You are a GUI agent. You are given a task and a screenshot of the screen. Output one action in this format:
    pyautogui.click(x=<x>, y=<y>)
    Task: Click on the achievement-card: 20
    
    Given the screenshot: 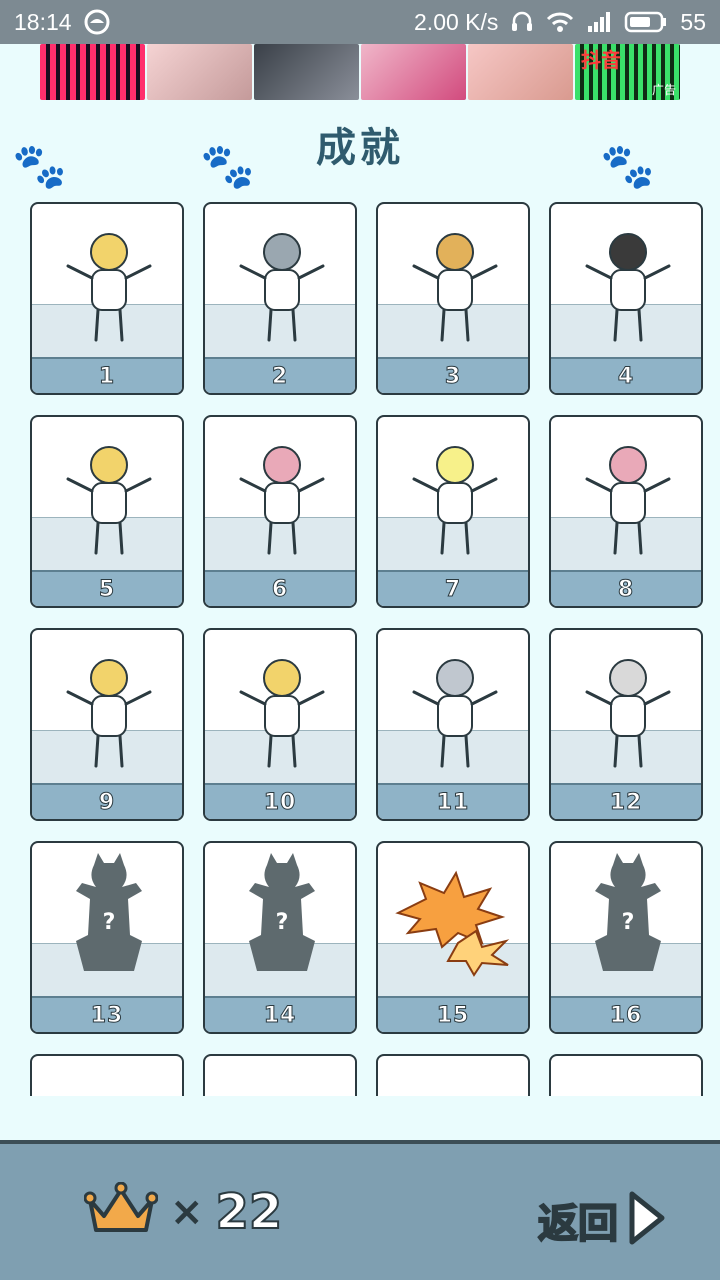 What is the action you would take?
    pyautogui.click(x=626, y=1075)
    